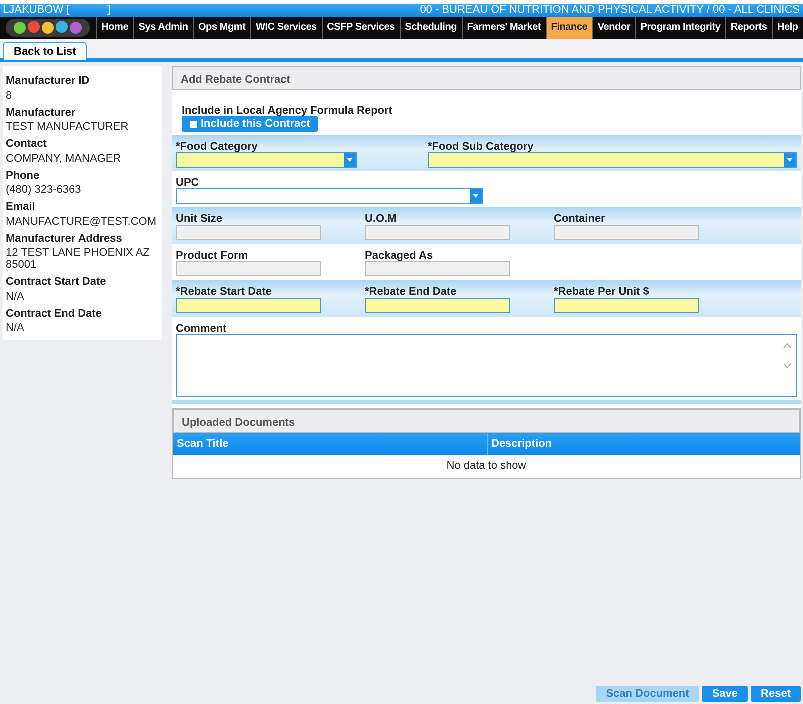  What do you see at coordinates (48, 81) in the screenshot?
I see `field-label: Manufacturer ID` at bounding box center [48, 81].